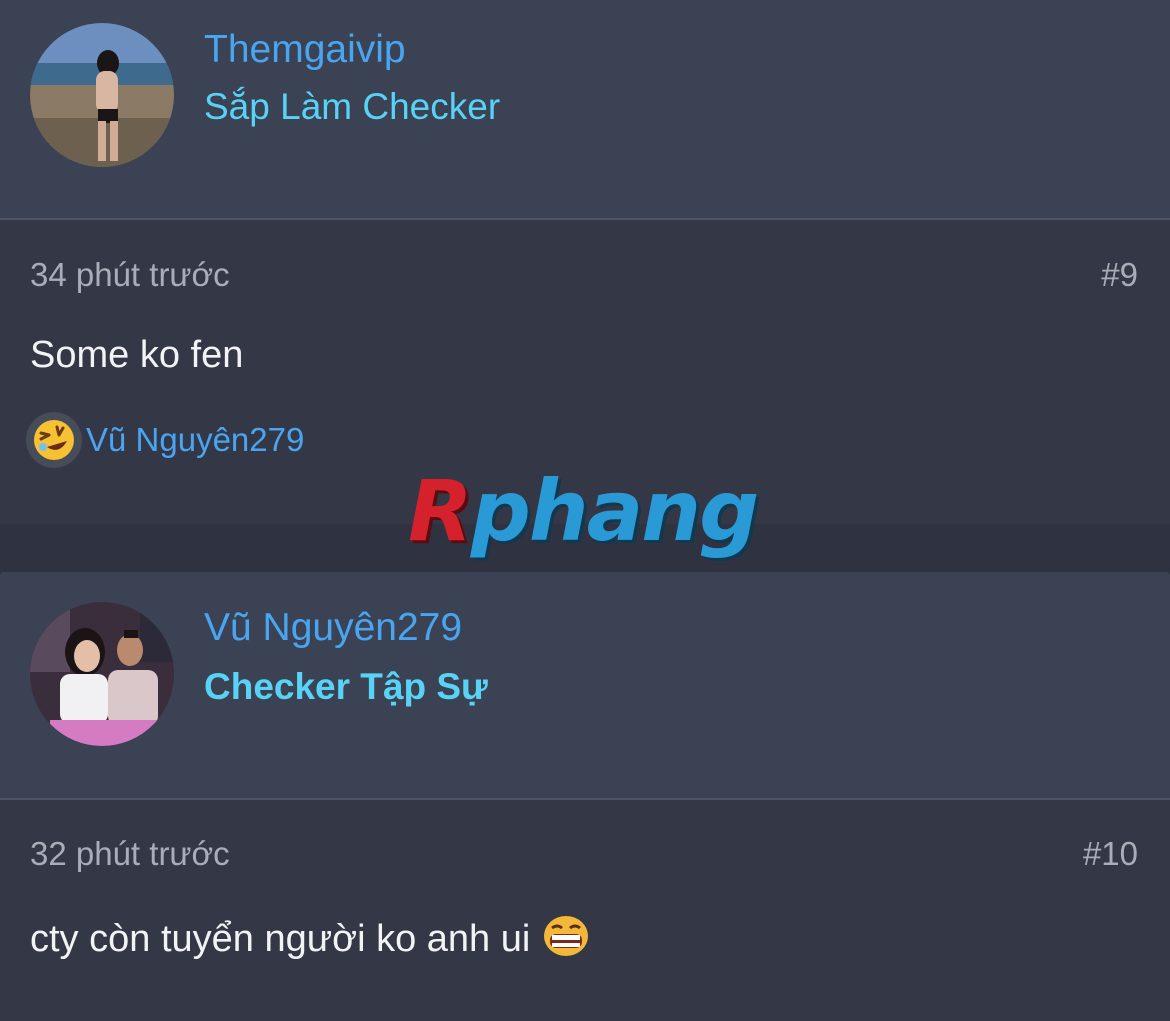 The width and height of the screenshot is (1170, 1021). What do you see at coordinates (566, 941) in the screenshot?
I see `laughing-emoji-icon` at bounding box center [566, 941].